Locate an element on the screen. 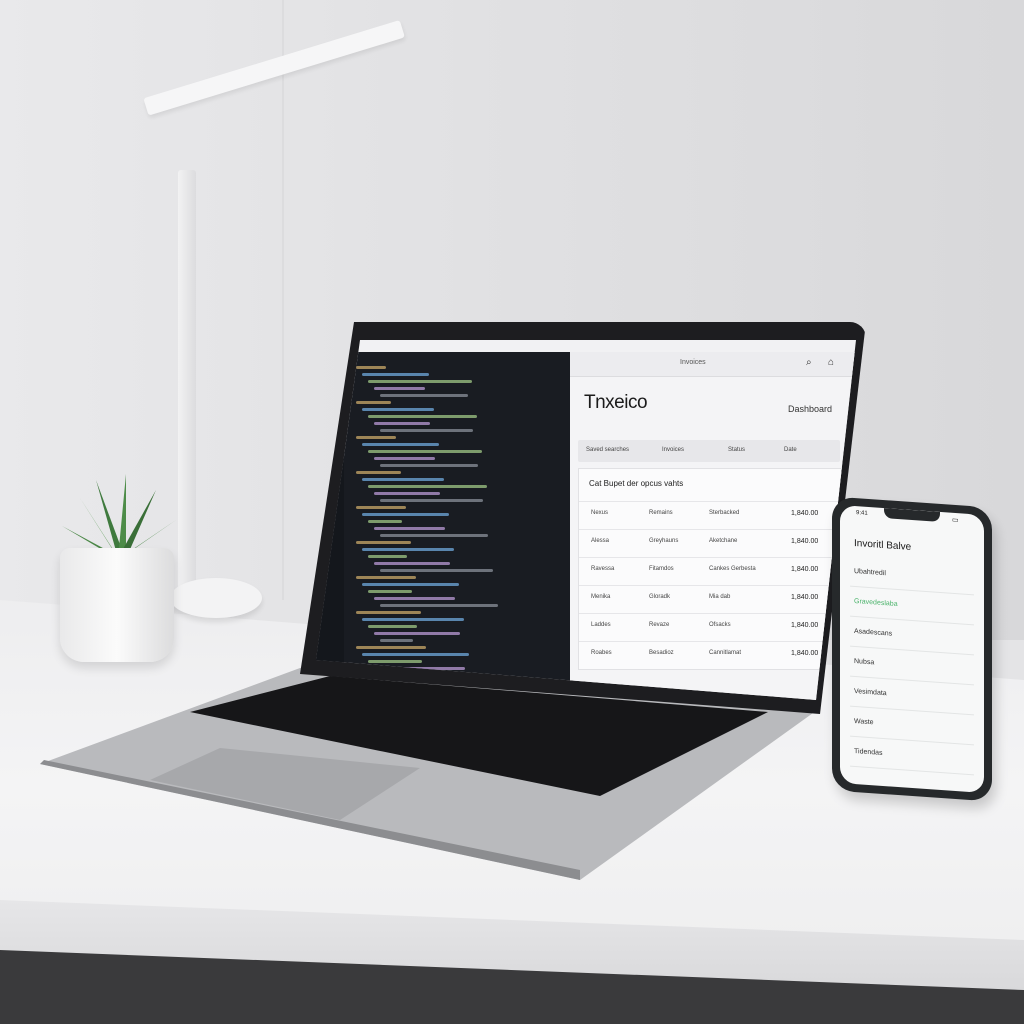 The width and height of the screenshot is (1024, 1024). phone-list-item: Tidendas is located at coordinates (868, 752).